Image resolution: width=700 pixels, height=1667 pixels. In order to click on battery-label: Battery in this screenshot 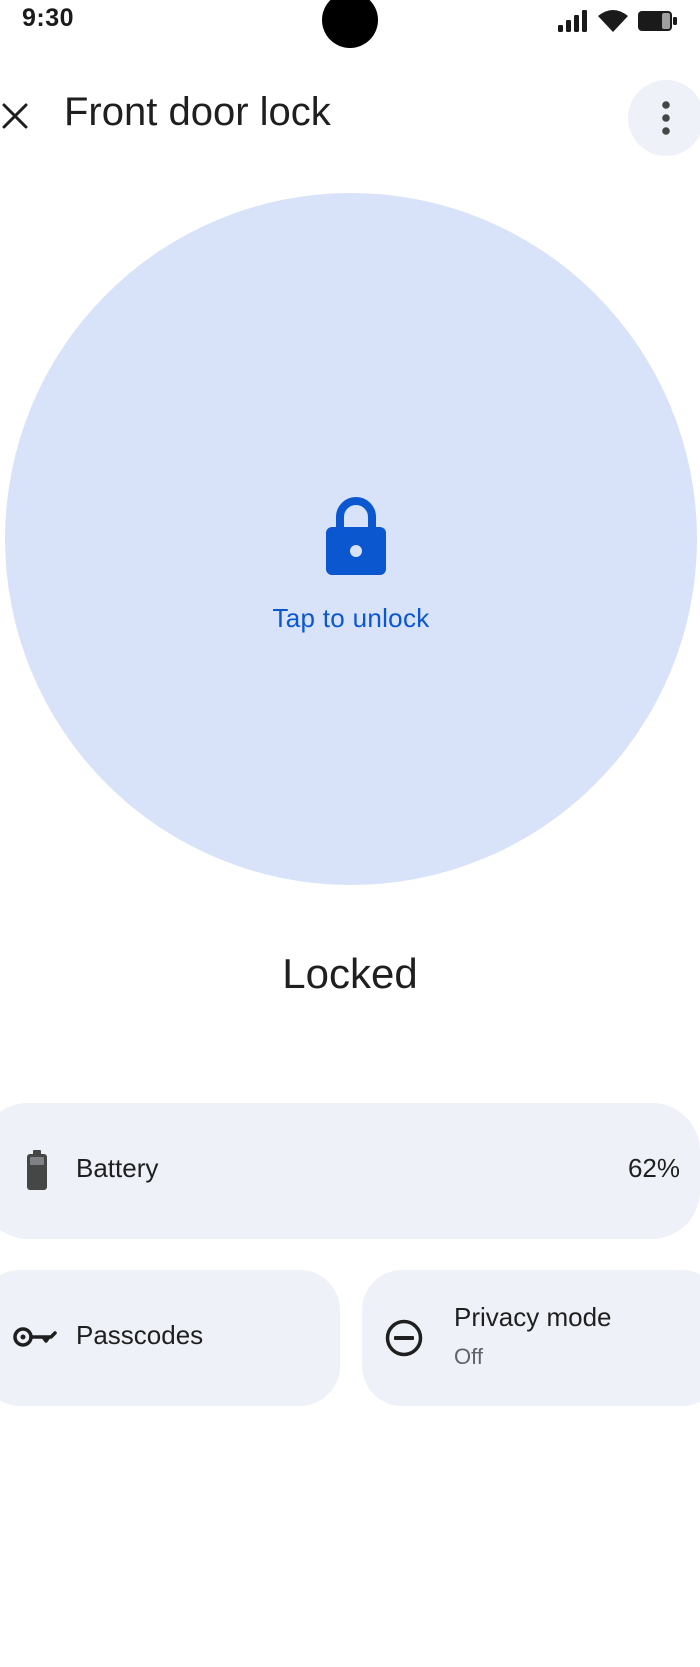, I will do `click(117, 1168)`.